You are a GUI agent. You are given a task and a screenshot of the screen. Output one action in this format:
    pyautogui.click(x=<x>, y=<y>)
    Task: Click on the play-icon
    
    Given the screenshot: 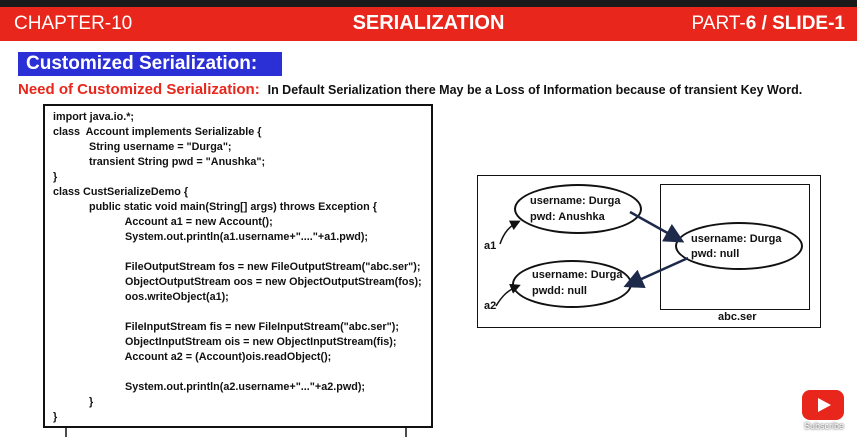 What is the action you would take?
    pyautogui.click(x=824, y=405)
    